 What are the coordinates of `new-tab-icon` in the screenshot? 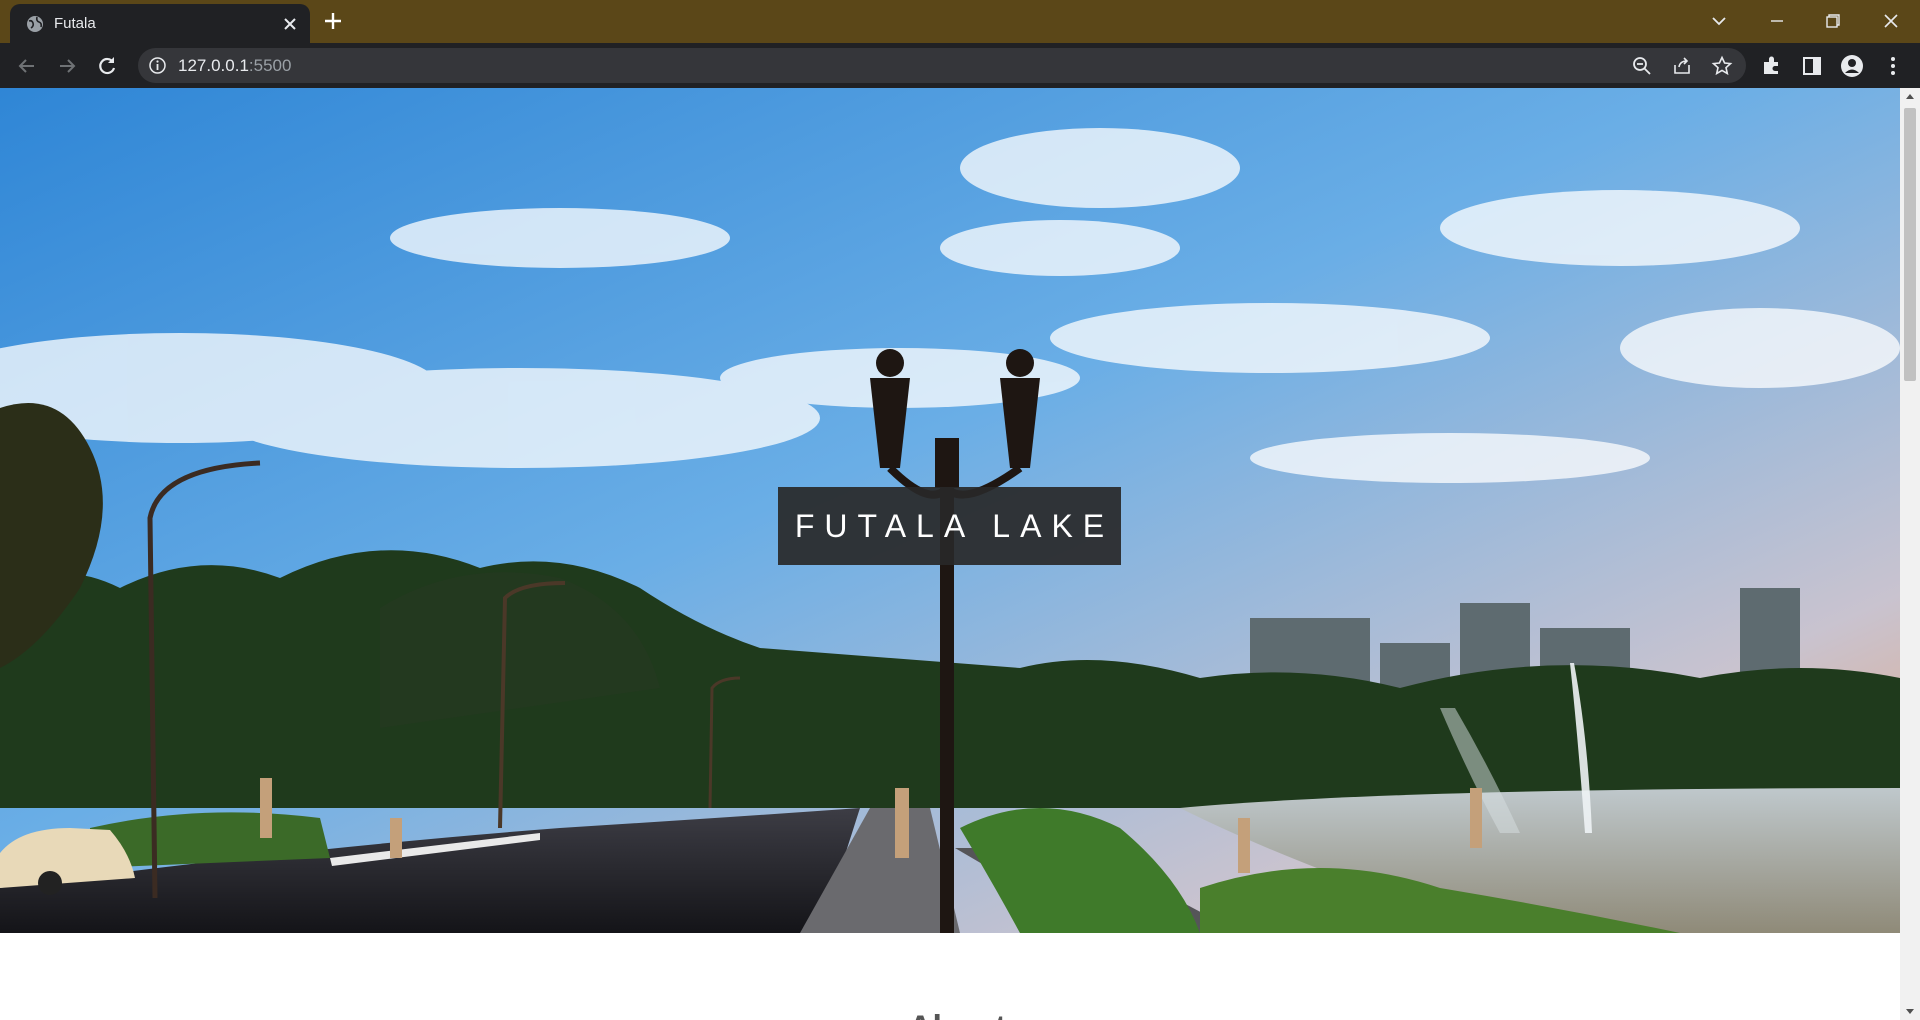 It's located at (333, 21).